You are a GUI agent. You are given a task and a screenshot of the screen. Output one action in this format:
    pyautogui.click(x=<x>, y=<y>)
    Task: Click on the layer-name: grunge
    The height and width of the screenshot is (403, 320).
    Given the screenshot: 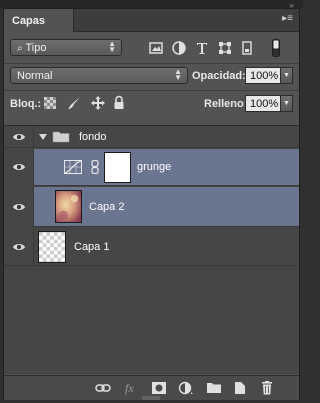 What is the action you would take?
    pyautogui.click(x=154, y=167)
    